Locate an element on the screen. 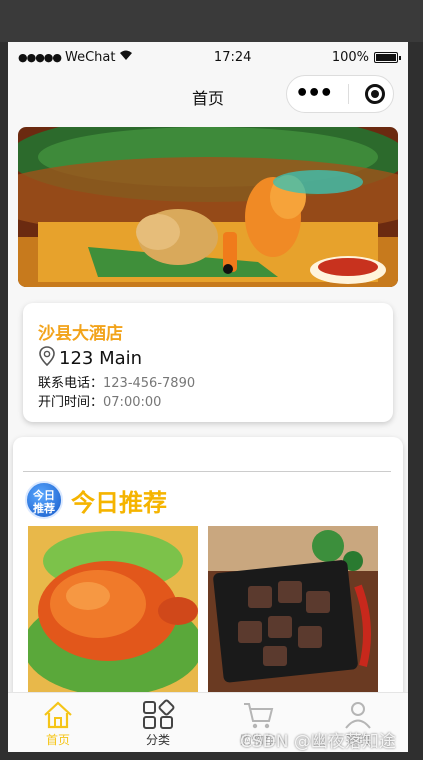 This screenshot has width=423, height=760. close-miniprogram-icon is located at coordinates (374, 94).